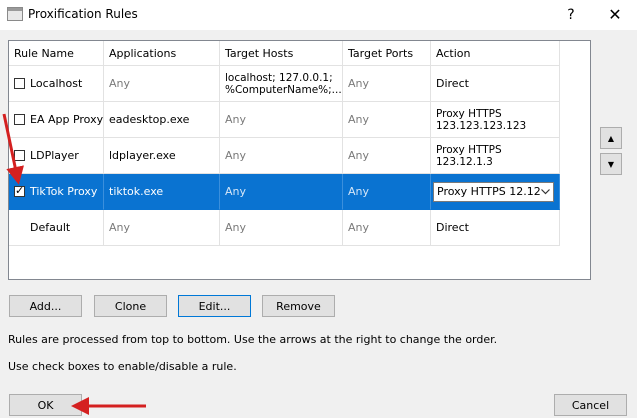 The width and height of the screenshot is (637, 418). I want to click on rule-action-cell: Proxy HTTPS 12.123., so click(495, 192).